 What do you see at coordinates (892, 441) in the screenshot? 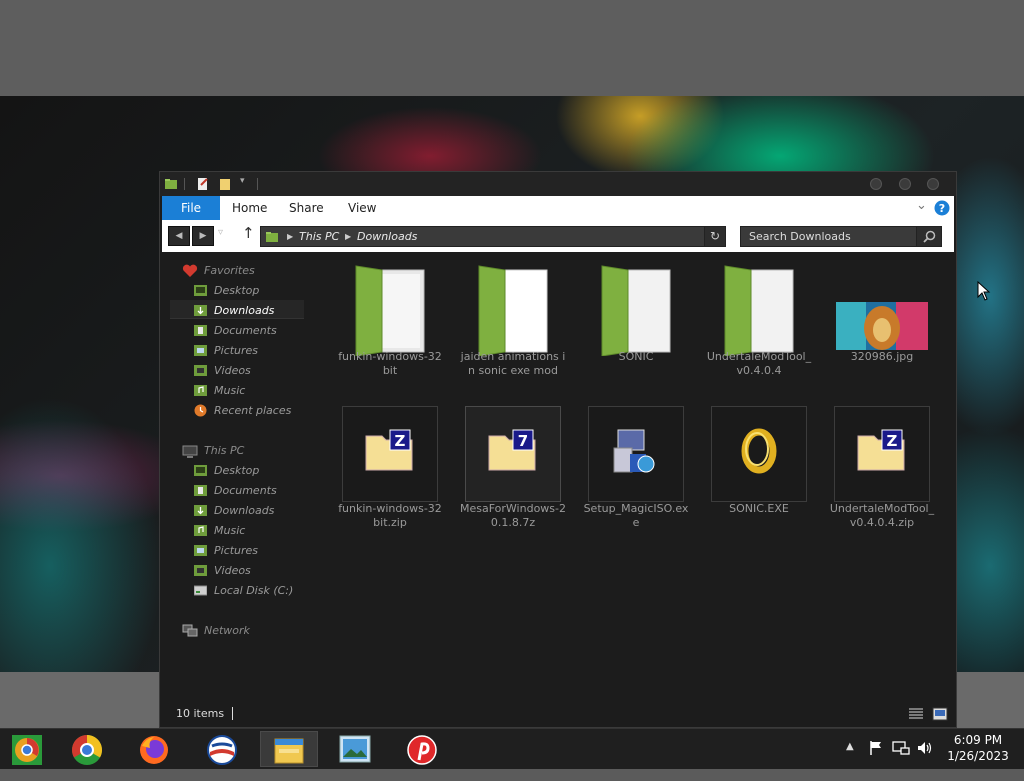
I see `svg-text: Z` at bounding box center [892, 441].